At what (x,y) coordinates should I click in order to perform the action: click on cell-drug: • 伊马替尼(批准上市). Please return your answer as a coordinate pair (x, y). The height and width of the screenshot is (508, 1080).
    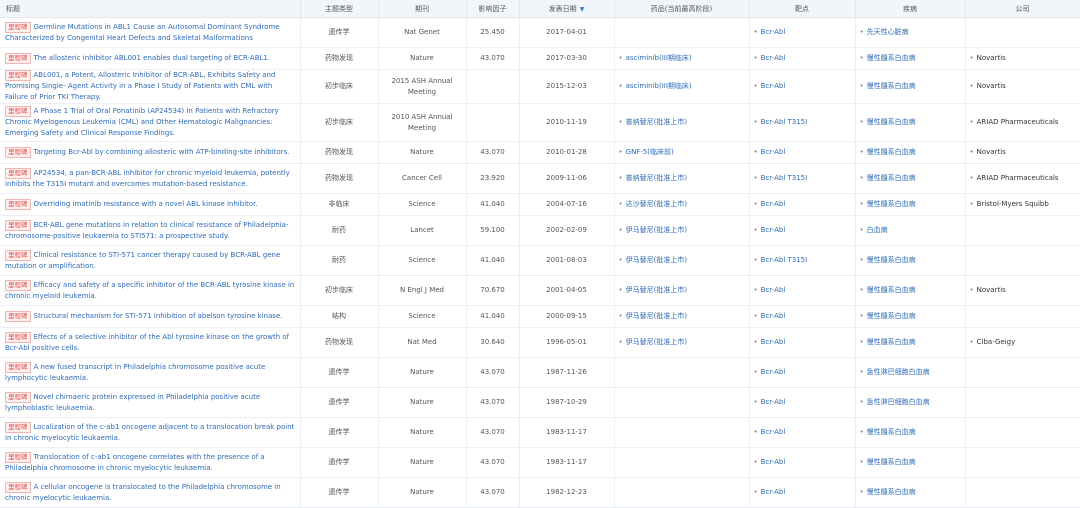
    Looking at the image, I should click on (682, 260).